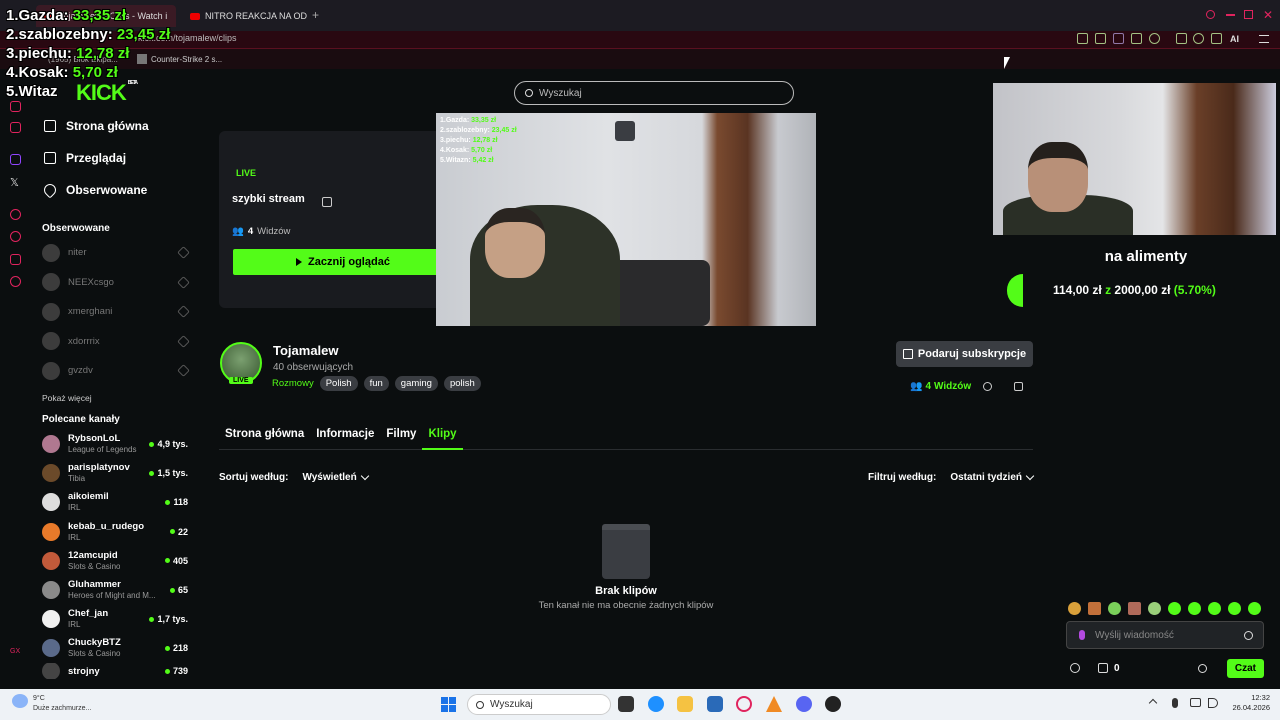 The height and width of the screenshot is (720, 1280). Describe the element at coordinates (335, 477) in the screenshot. I see `sort-dropdown: Wyświetleń` at that location.